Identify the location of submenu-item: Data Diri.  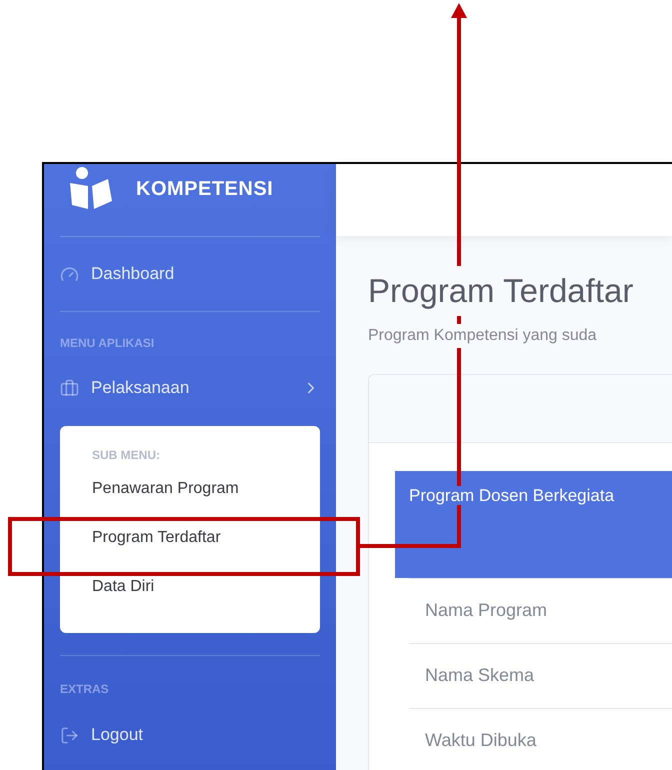
(190, 586).